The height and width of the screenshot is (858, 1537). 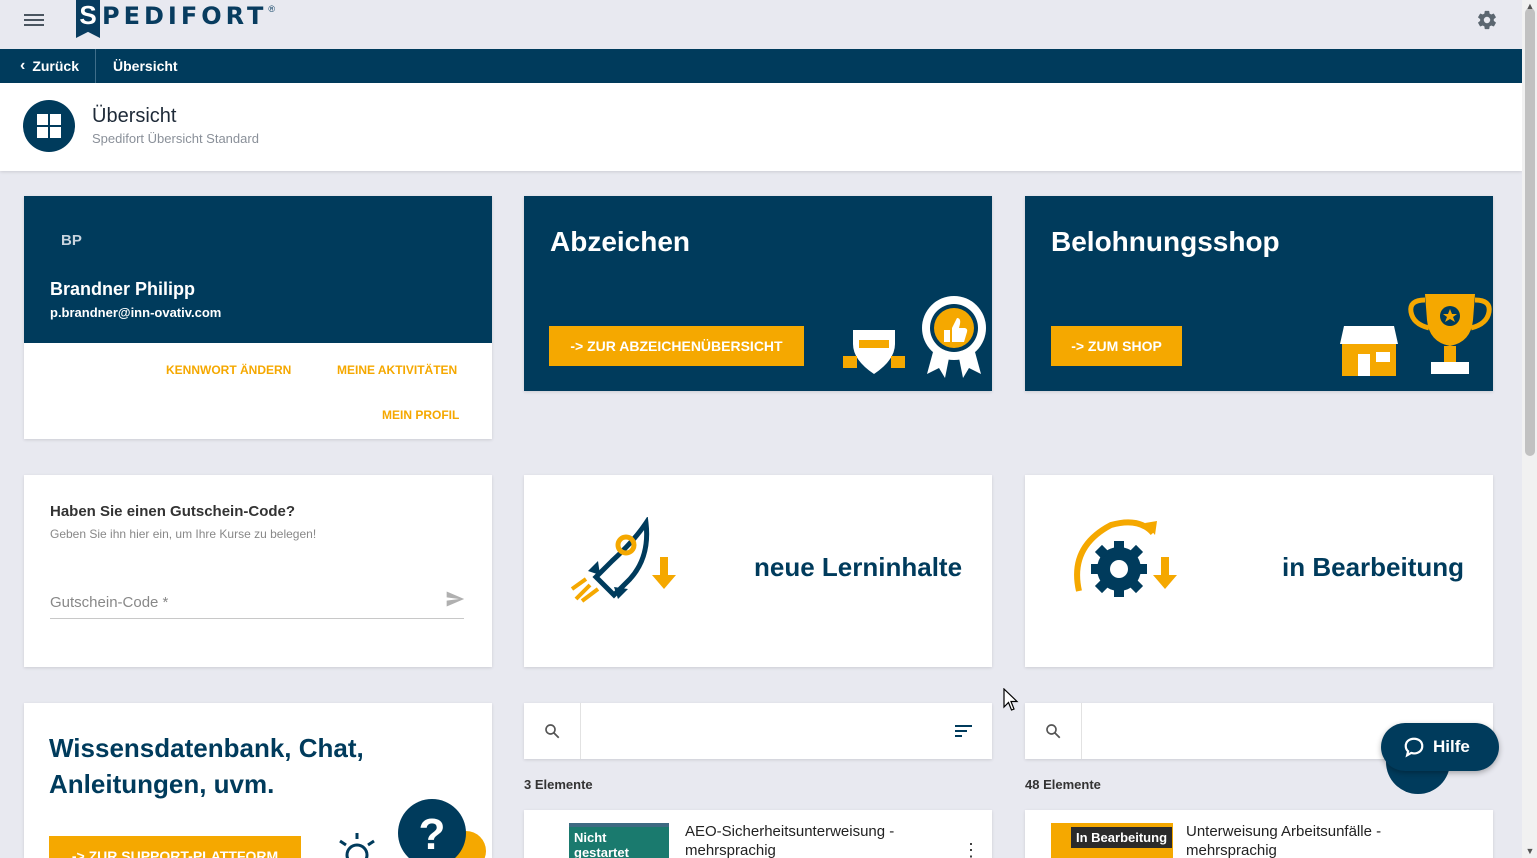 What do you see at coordinates (420, 415) in the screenshot?
I see `my-profile-link: Mein Profil` at bounding box center [420, 415].